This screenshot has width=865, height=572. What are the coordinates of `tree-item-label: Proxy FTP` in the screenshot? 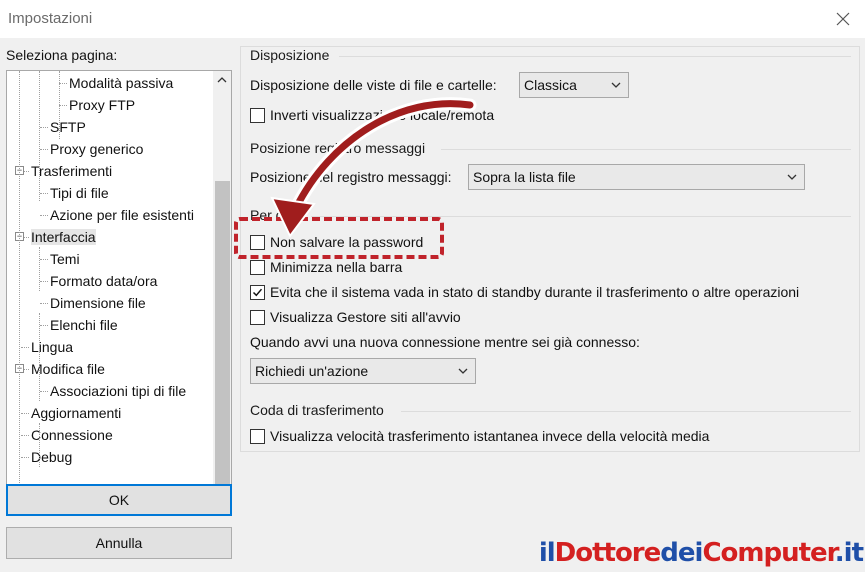 It's located at (102, 105).